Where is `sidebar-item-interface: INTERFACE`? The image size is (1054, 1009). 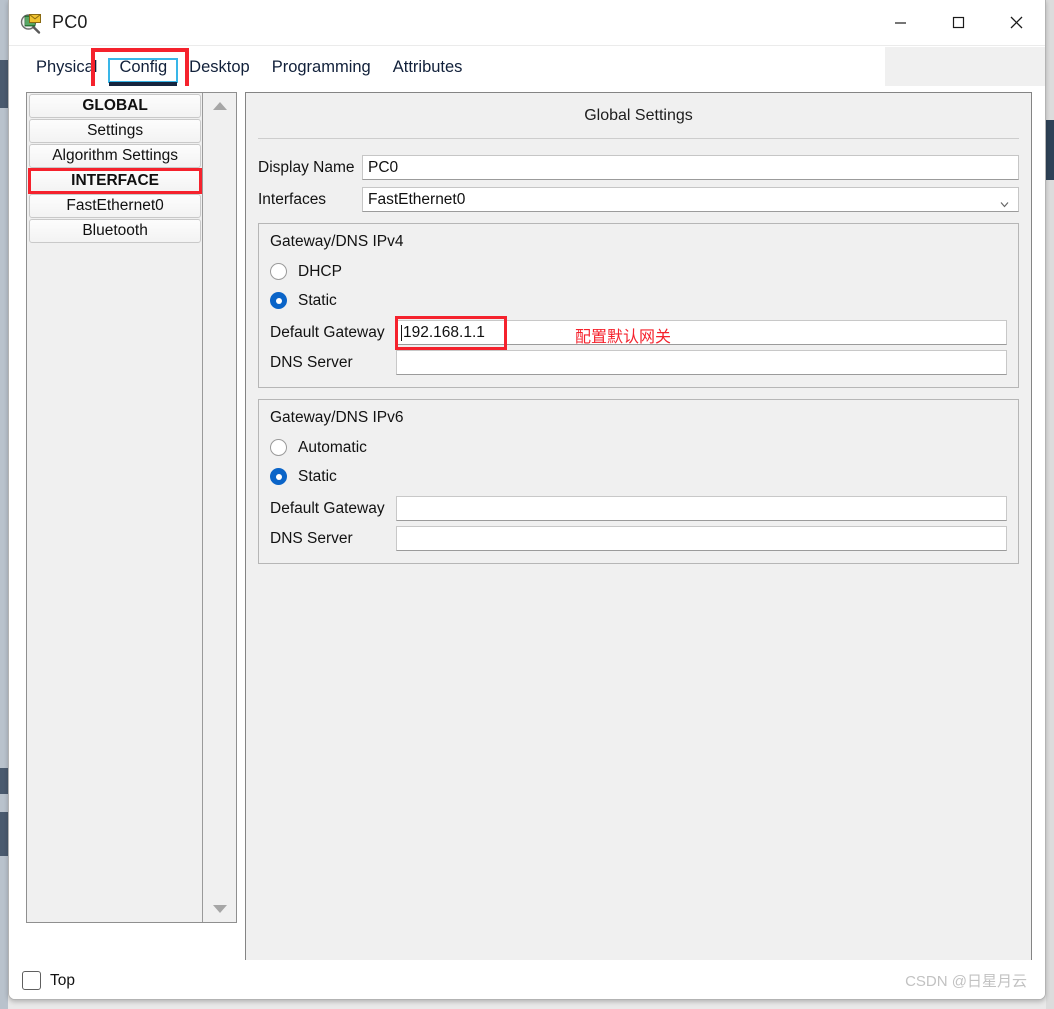
sidebar-item-interface: INTERFACE is located at coordinates (115, 181).